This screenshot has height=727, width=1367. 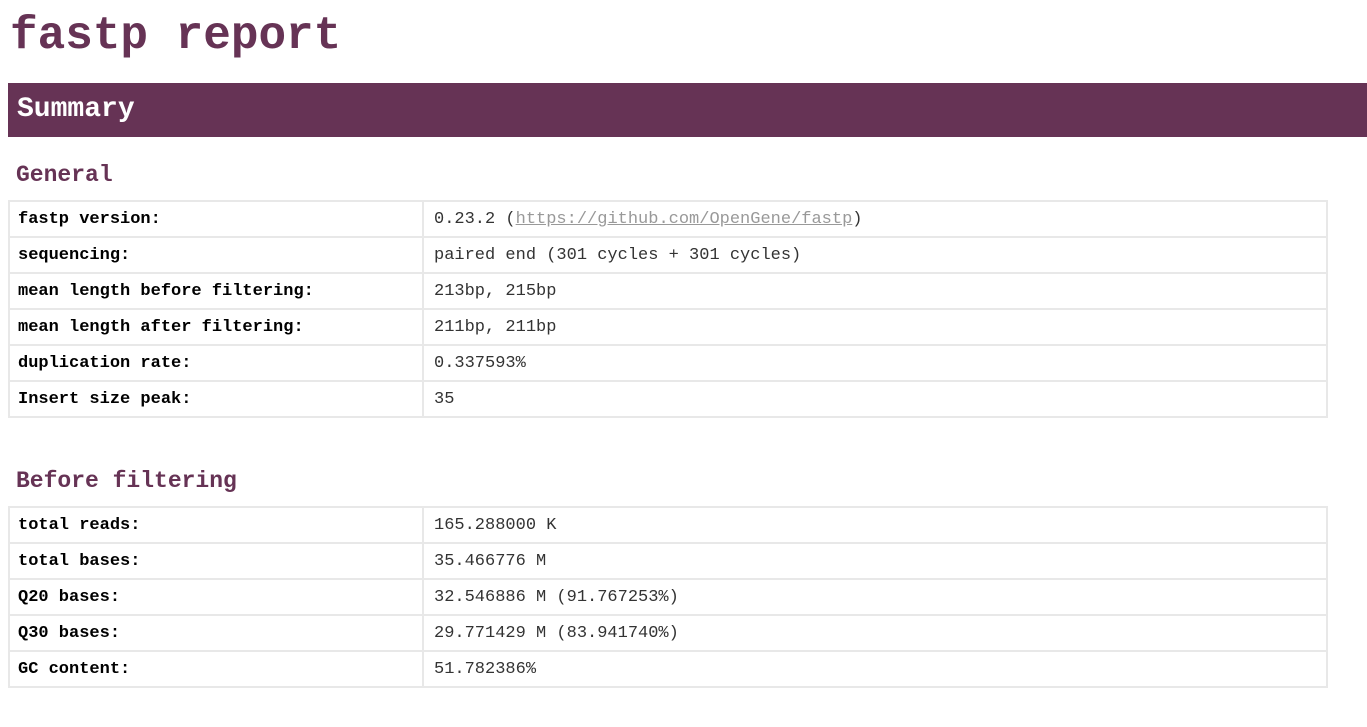 I want to click on duplication-rate-label: duplication rate:, so click(x=216, y=363).